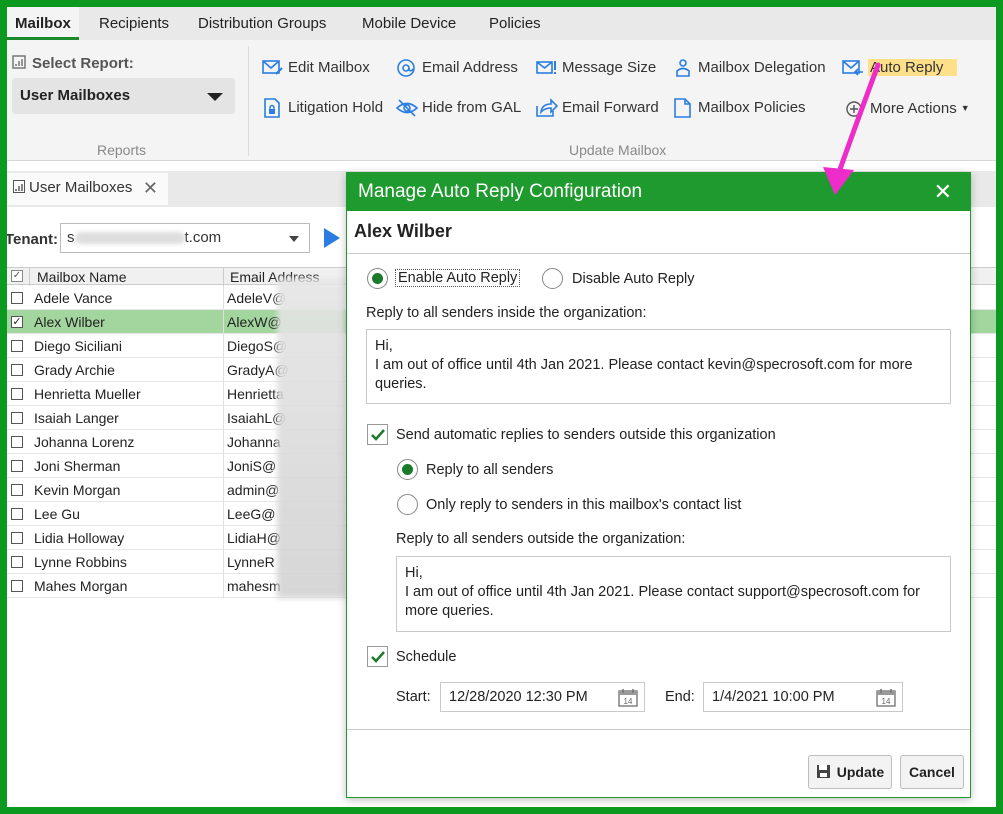 This screenshot has height=814, width=1003. I want to click on email-address-cell: Johanna, so click(254, 442).